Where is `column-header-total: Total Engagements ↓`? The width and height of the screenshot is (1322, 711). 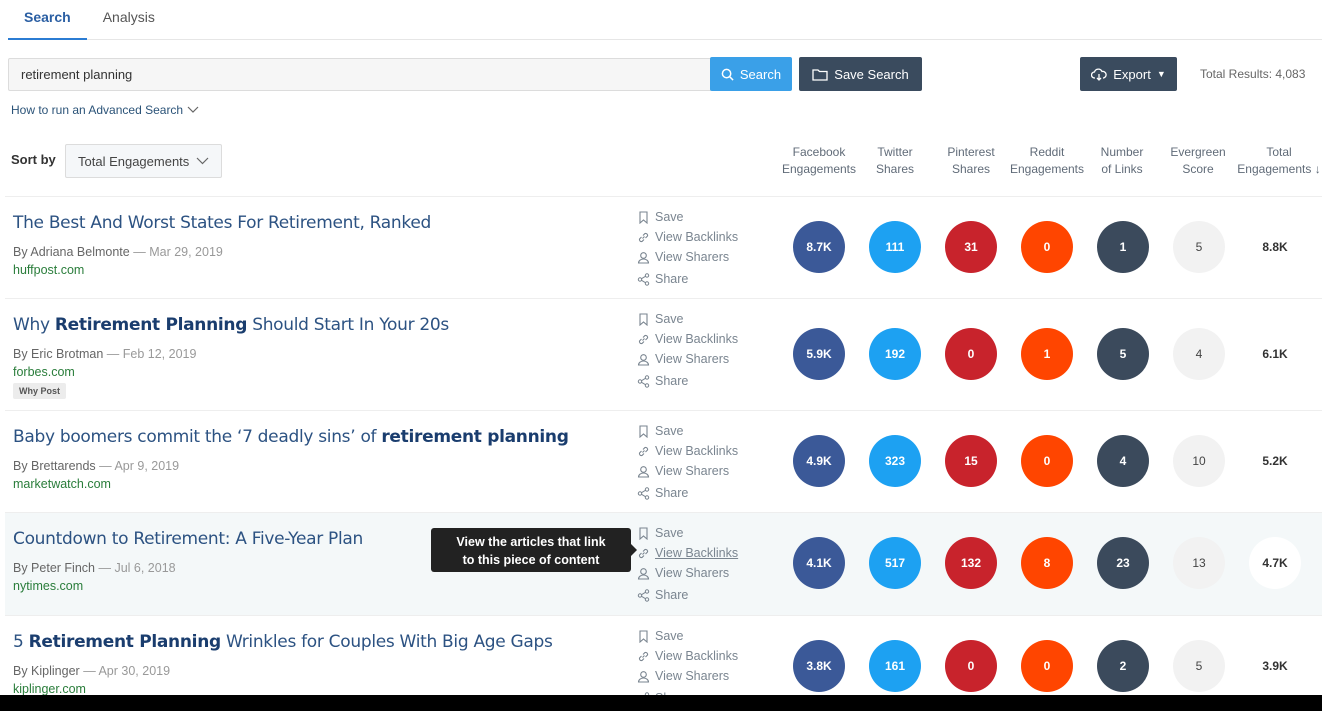
column-header-total: Total Engagements ↓ is located at coordinates (1279, 161).